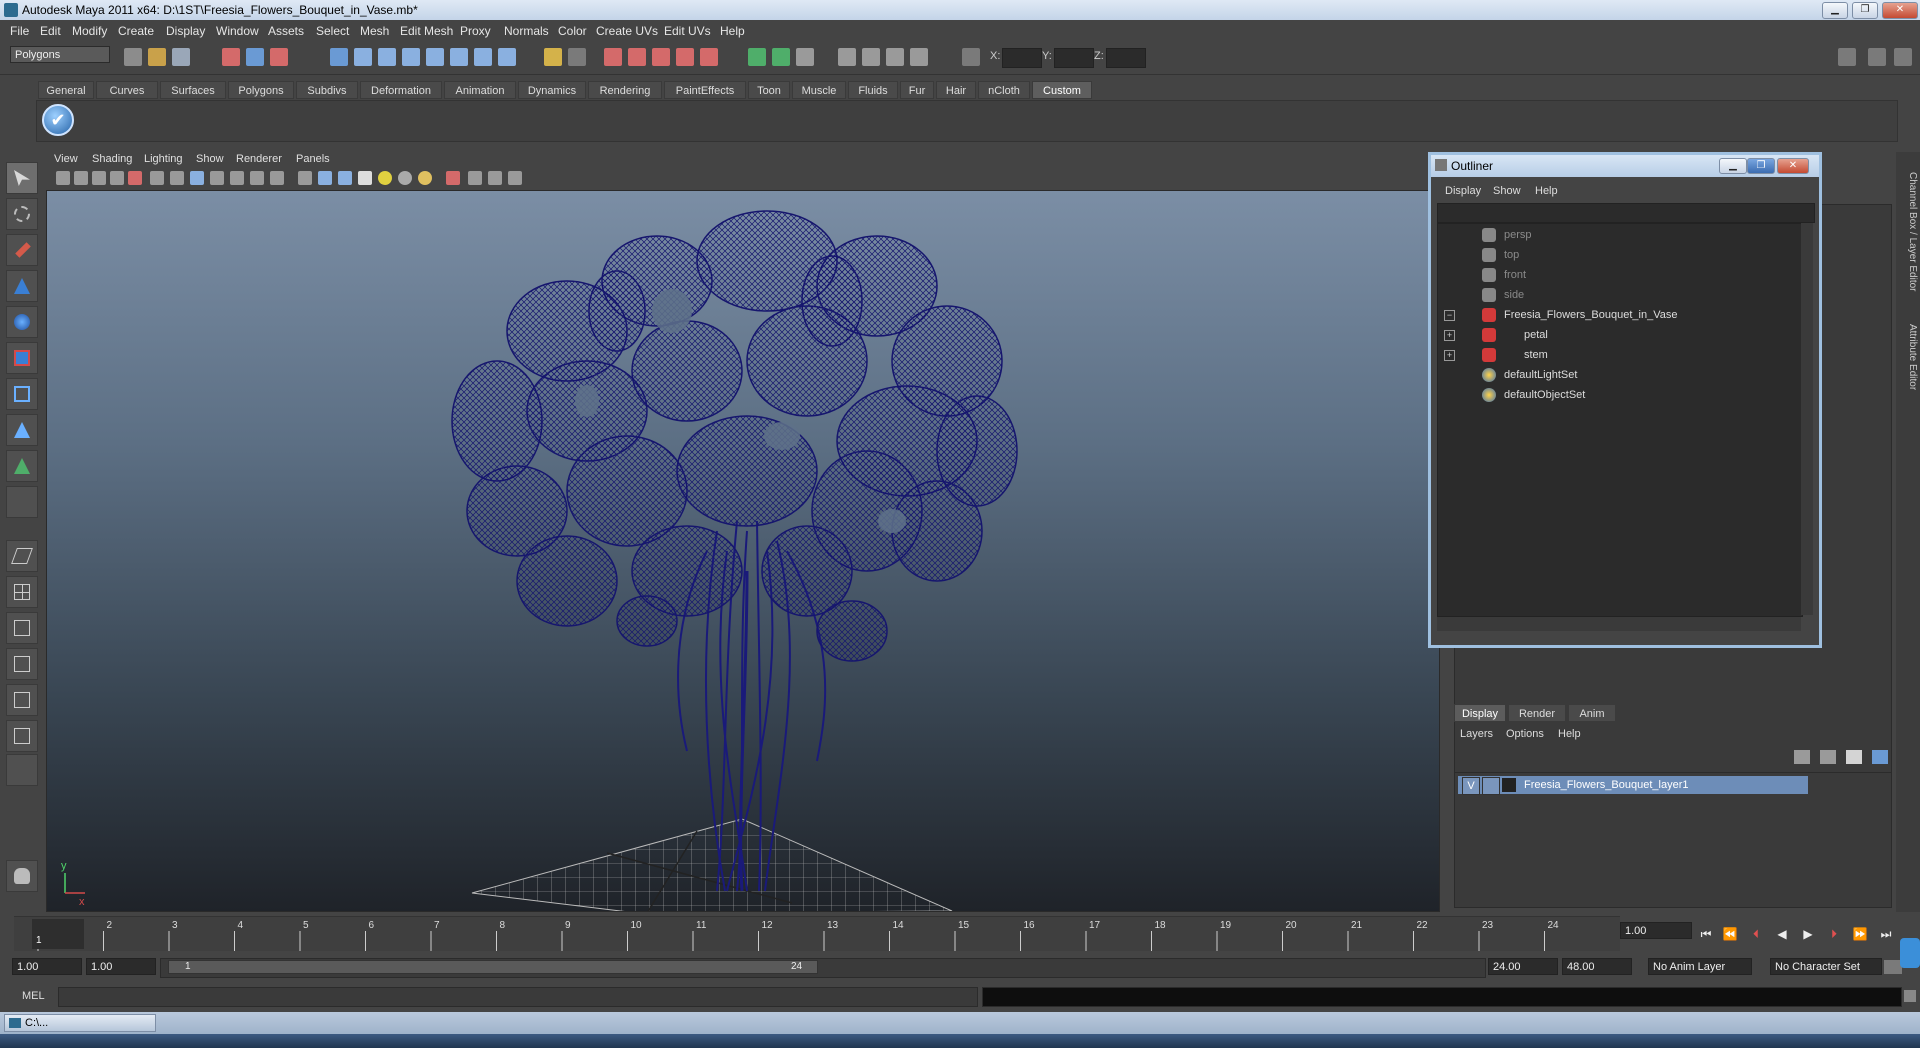  I want to click on transform-icon, so click(781, 57).